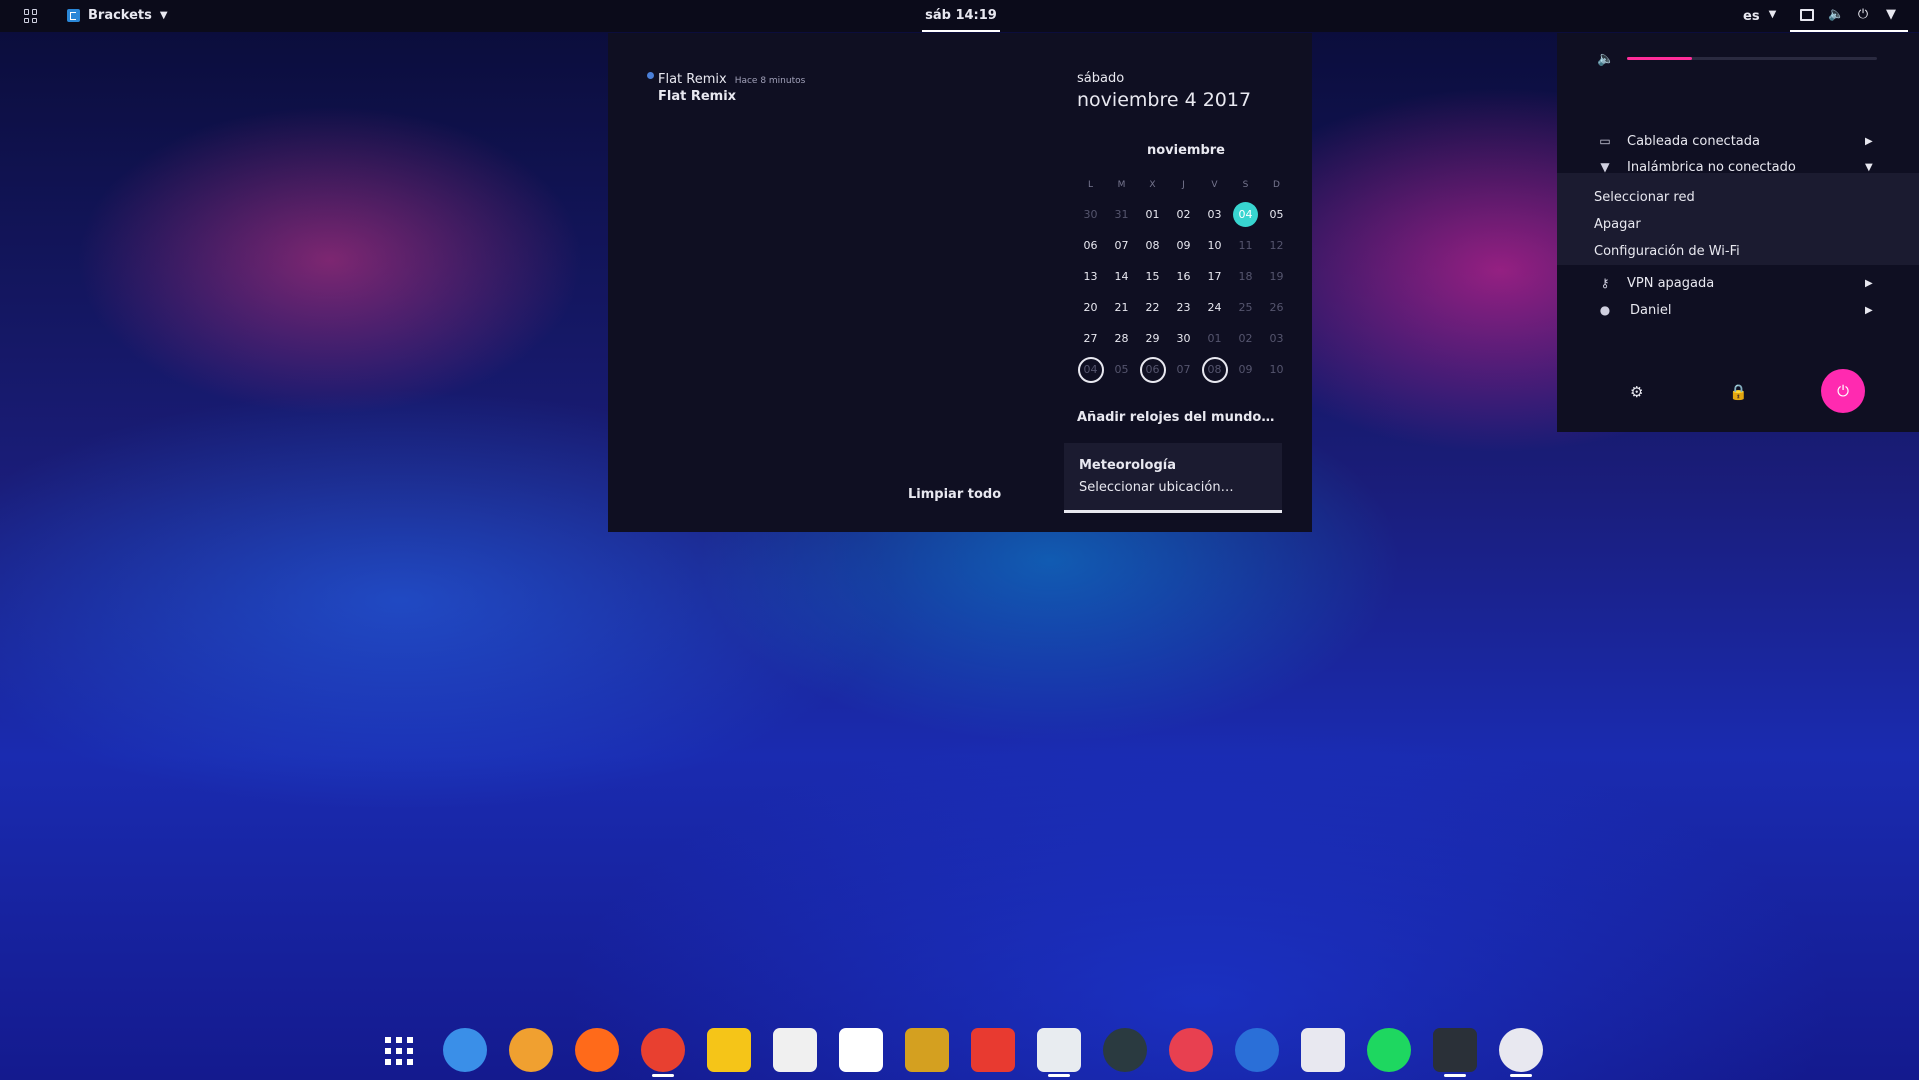 The height and width of the screenshot is (1080, 1919). I want to click on weekday-header: J, so click(1183, 185).